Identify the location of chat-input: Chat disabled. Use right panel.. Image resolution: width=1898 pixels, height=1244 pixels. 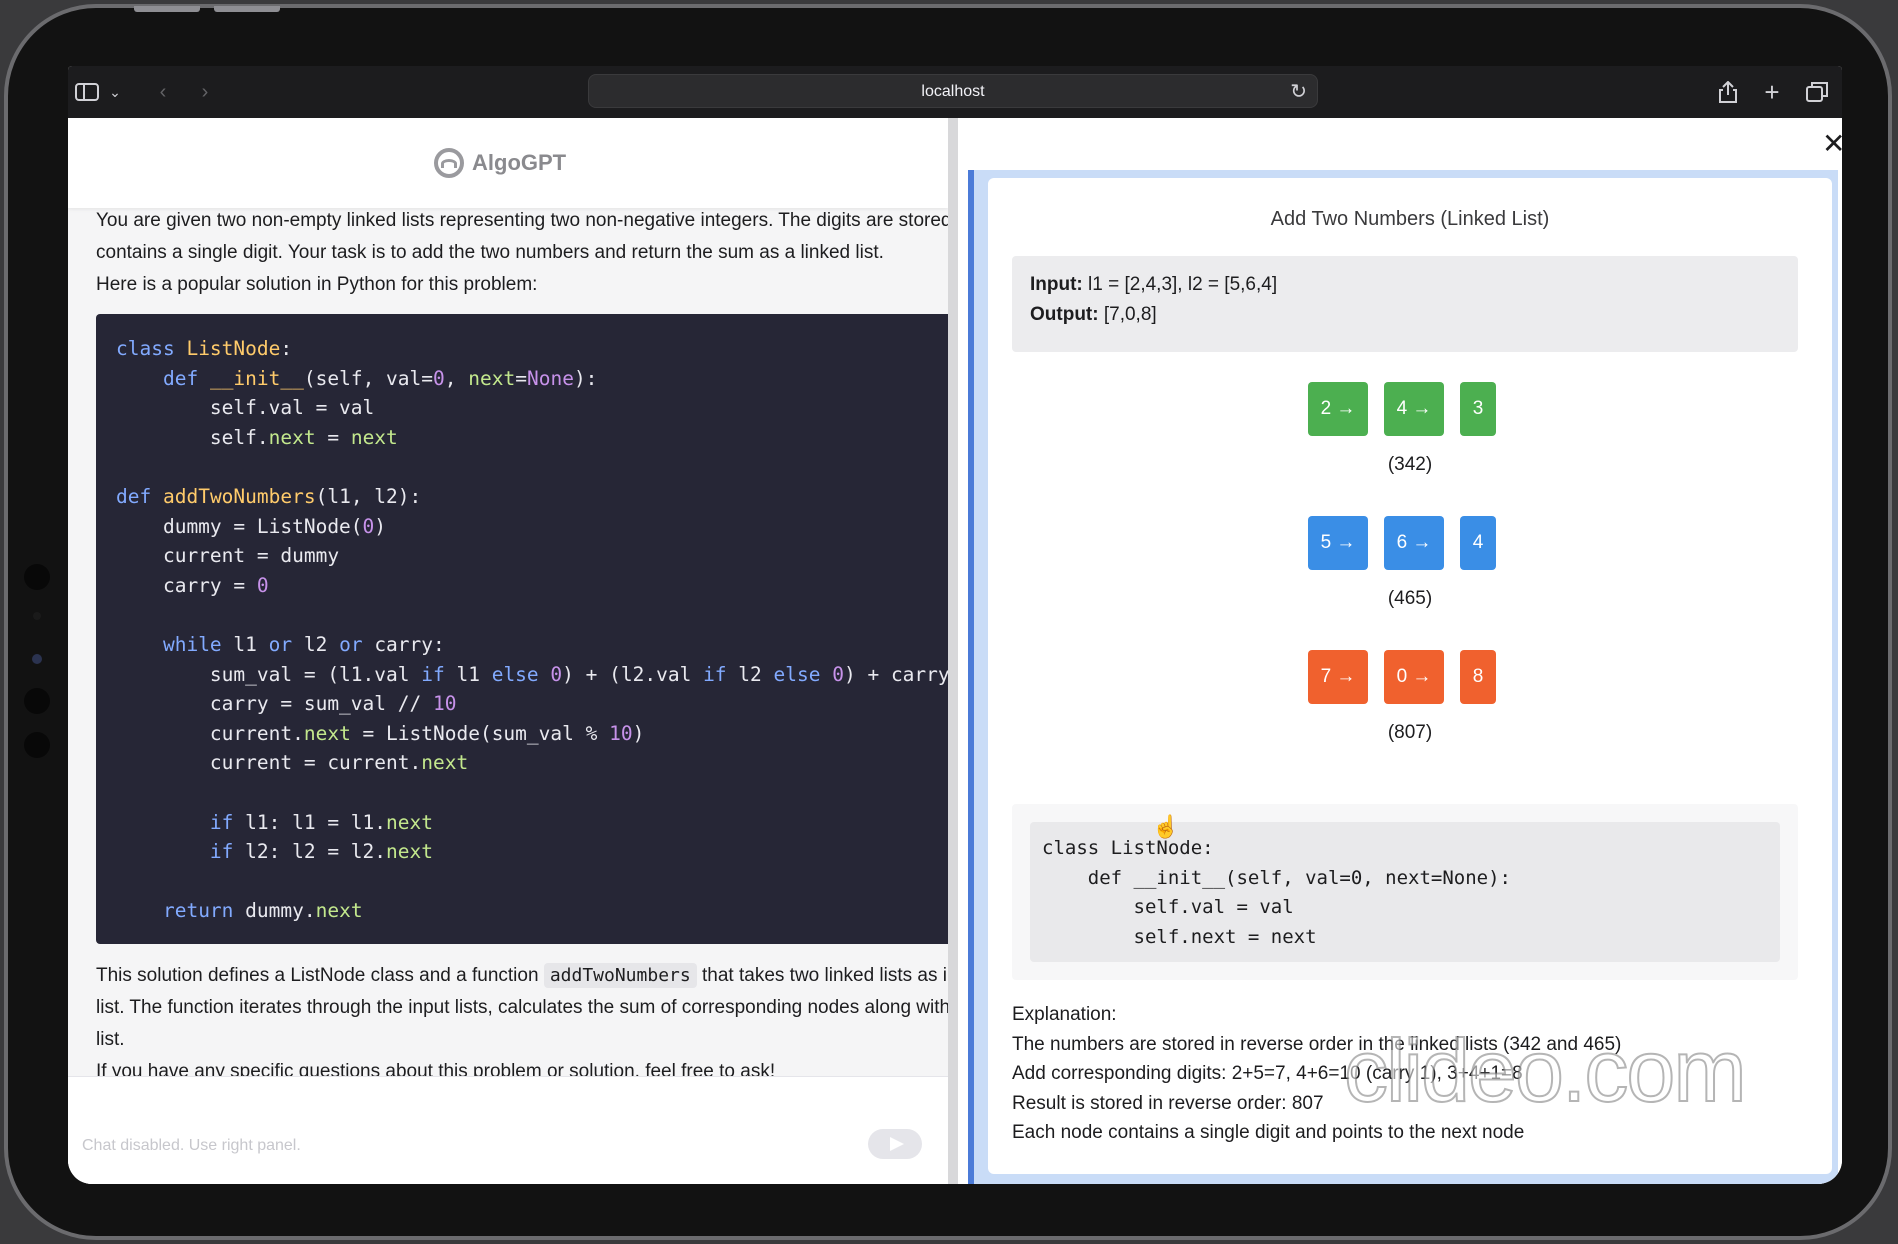
(191, 1146).